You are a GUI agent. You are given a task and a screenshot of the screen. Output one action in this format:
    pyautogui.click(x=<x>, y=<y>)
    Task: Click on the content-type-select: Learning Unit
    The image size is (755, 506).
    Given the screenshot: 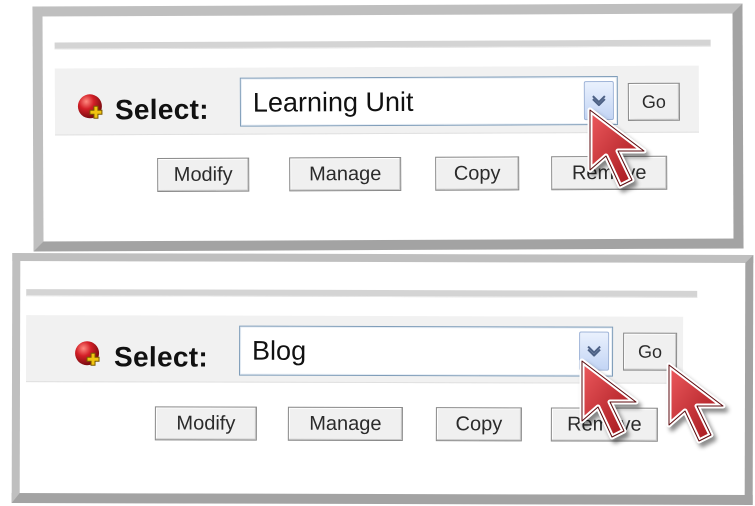 What is the action you would take?
    pyautogui.click(x=428, y=101)
    